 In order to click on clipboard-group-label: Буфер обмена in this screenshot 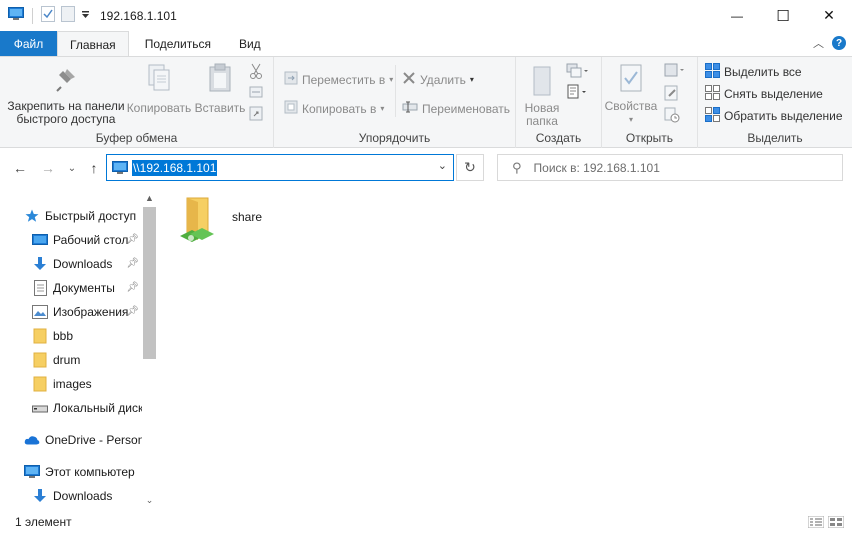, I will do `click(136, 138)`.